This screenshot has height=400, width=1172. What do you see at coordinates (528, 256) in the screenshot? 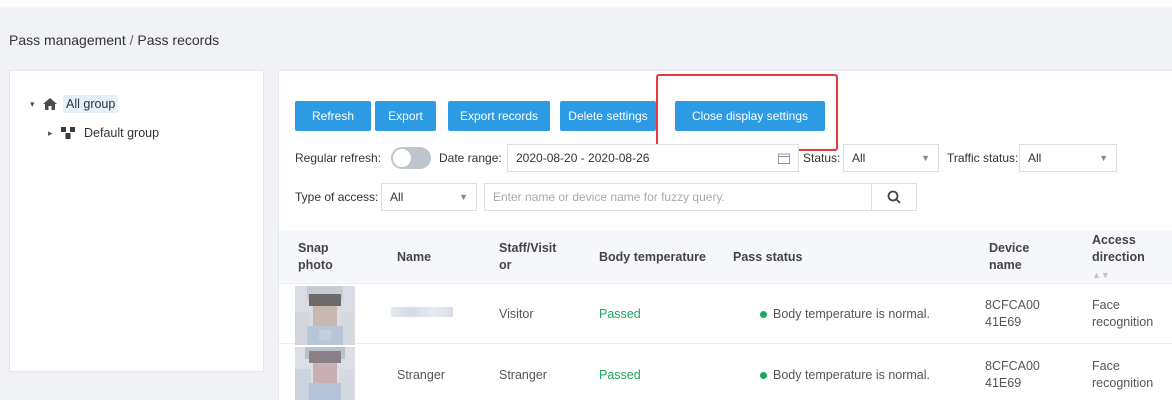
I see `header-staff-visitor: Staff/Visitor` at bounding box center [528, 256].